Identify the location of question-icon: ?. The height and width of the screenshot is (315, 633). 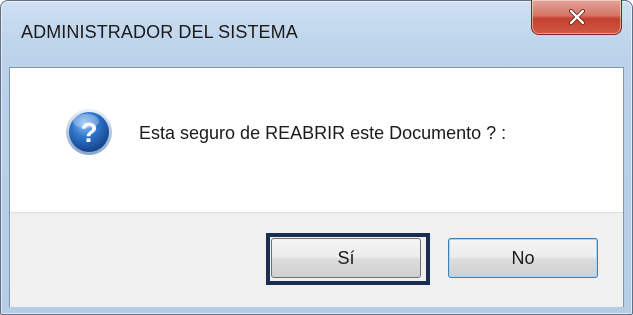
(89, 132).